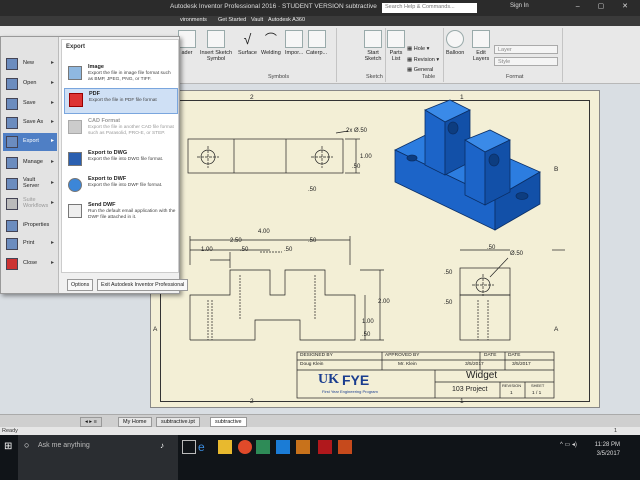  Describe the element at coordinates (538, 385) in the screenshot. I see `sheet-label: SHEET` at that location.